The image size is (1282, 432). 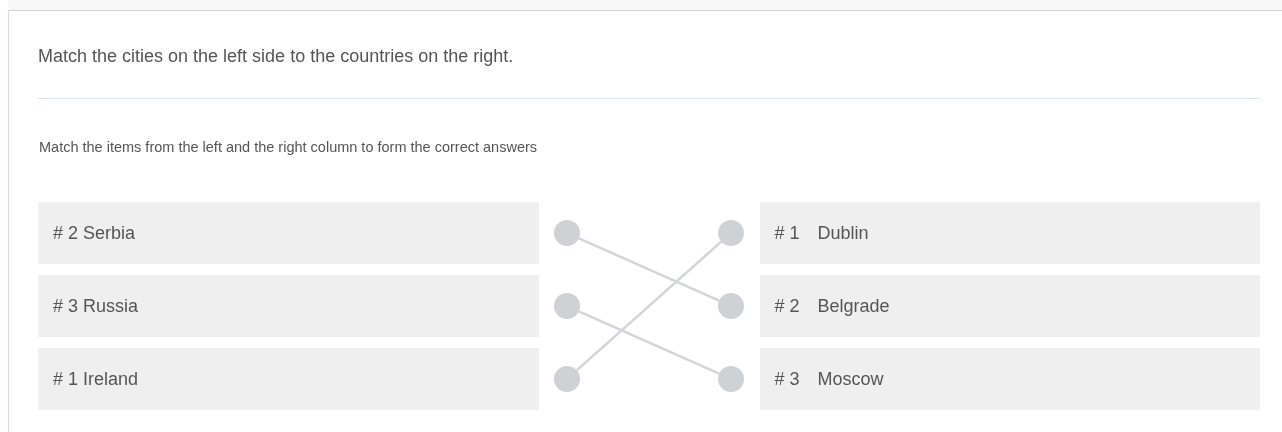 What do you see at coordinates (787, 233) in the screenshot?
I see `item-number: # 1` at bounding box center [787, 233].